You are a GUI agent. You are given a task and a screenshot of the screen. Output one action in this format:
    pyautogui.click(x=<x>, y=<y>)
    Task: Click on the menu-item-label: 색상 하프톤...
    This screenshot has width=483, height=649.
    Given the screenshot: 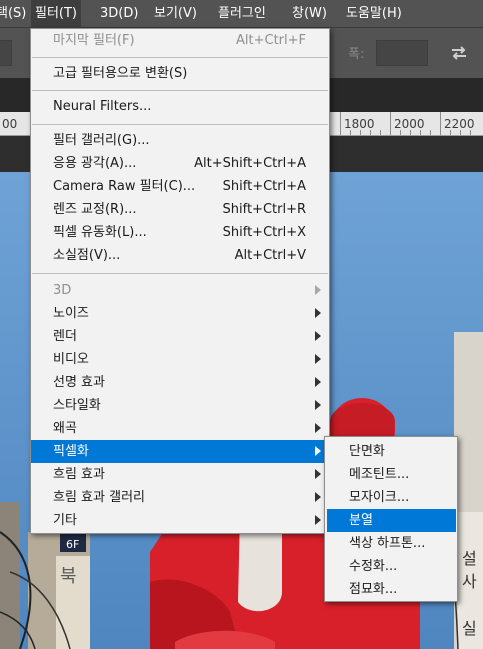 What is the action you would take?
    pyautogui.click(x=387, y=543)
    